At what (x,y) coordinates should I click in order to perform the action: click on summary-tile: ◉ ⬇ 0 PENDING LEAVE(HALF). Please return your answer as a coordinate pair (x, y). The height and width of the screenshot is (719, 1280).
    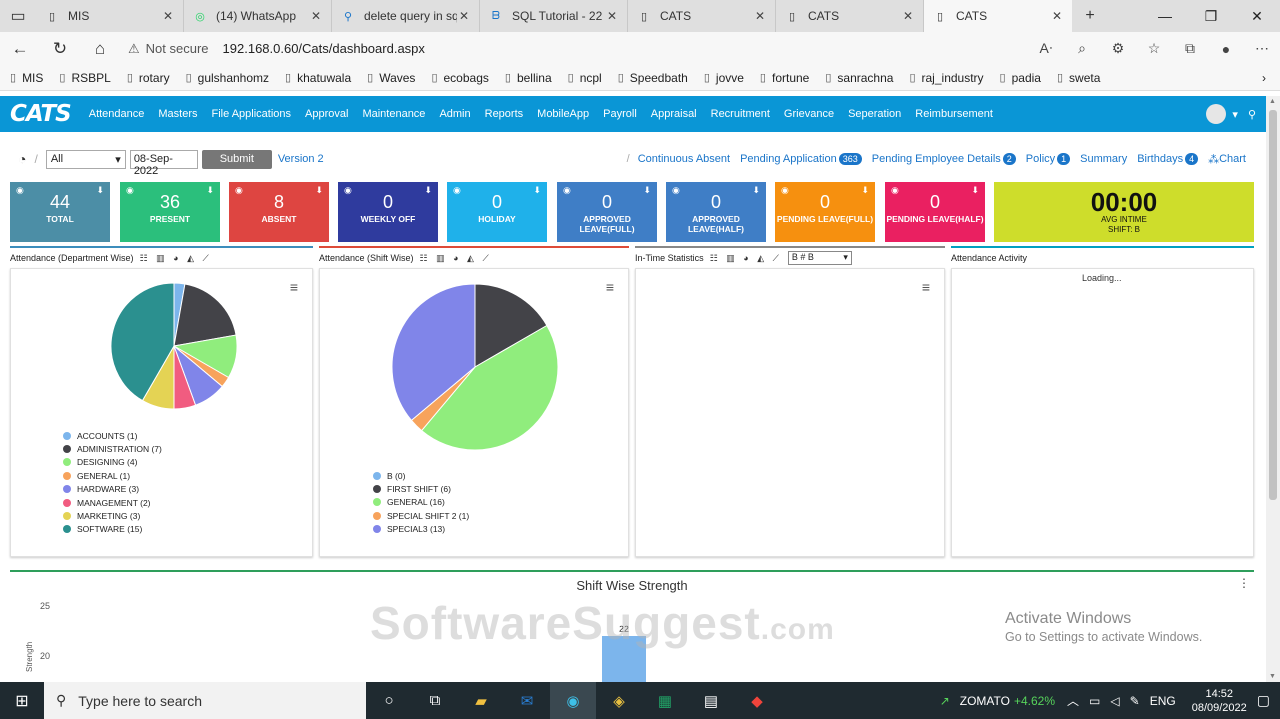
    Looking at the image, I should click on (935, 212).